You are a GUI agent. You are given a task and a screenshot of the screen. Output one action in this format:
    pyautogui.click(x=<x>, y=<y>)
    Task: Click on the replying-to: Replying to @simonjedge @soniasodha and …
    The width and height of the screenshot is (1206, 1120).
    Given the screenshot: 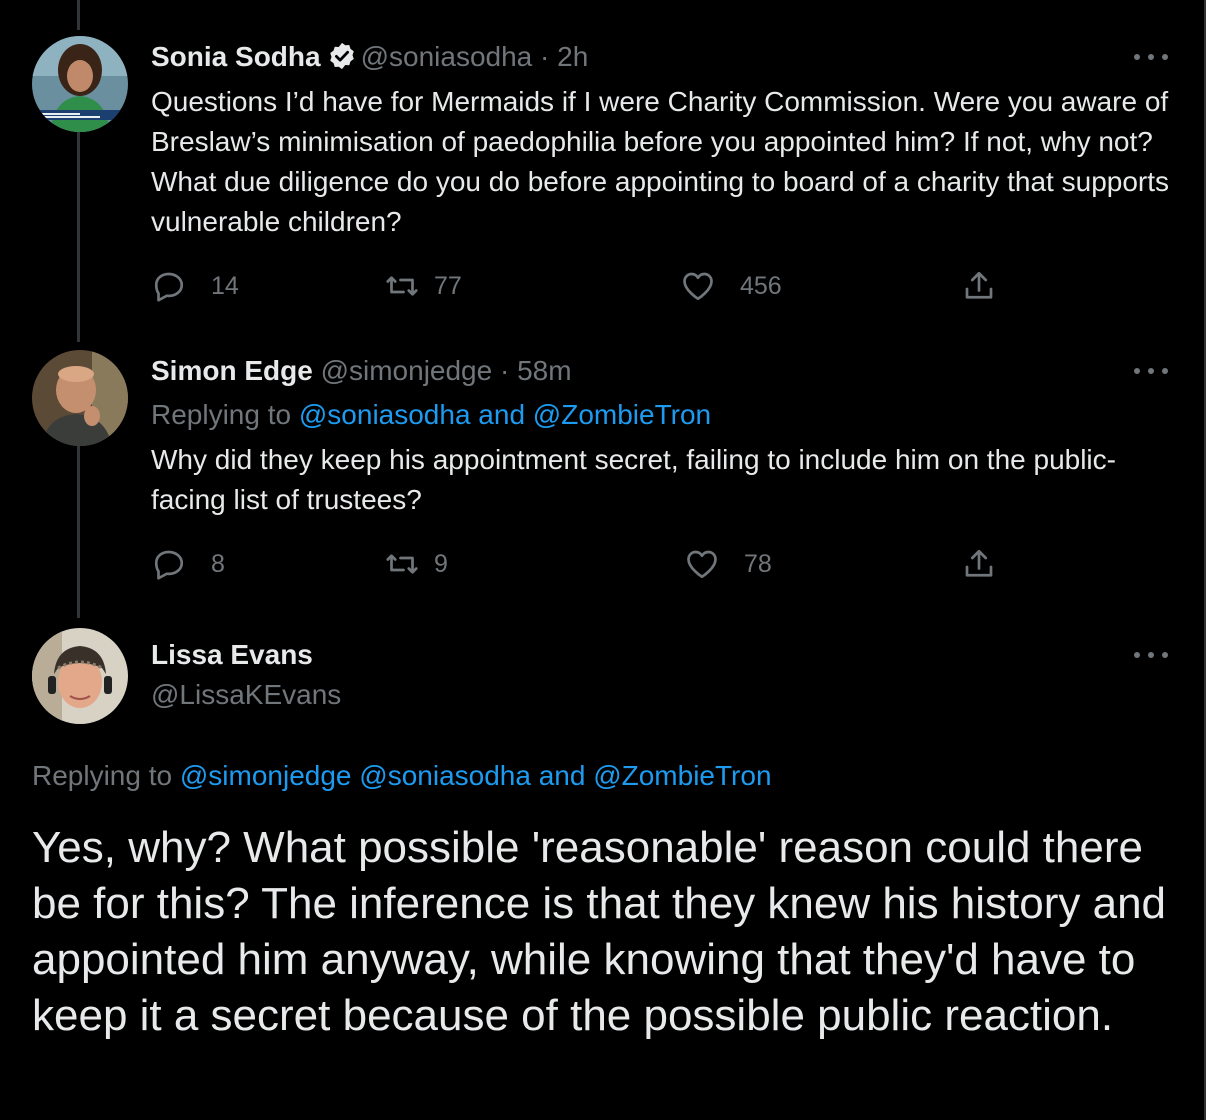 What is the action you would take?
    pyautogui.click(x=402, y=776)
    